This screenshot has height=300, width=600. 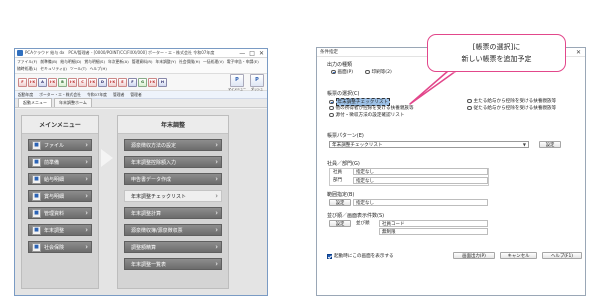 What do you see at coordinates (343, 94) in the screenshot?
I see `form-select-label: 帳票の選択(C)` at bounding box center [343, 94].